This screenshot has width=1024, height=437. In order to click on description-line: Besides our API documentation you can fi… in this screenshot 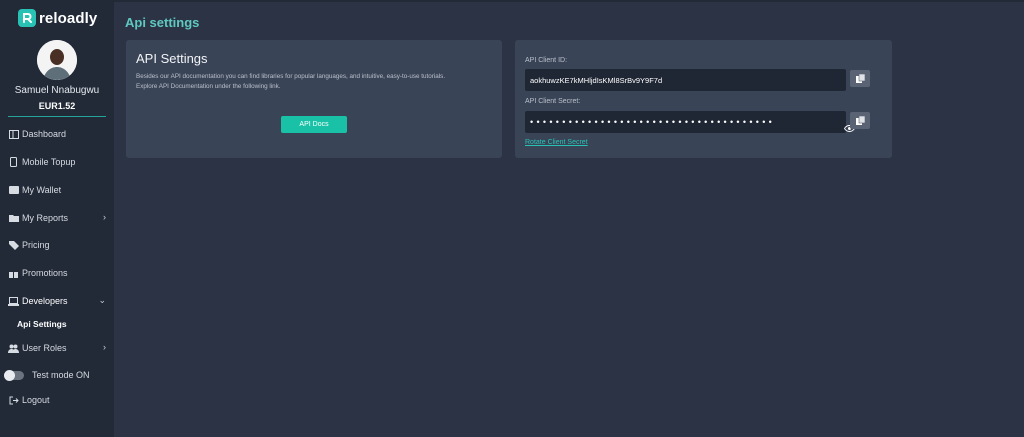, I will do `click(291, 76)`.